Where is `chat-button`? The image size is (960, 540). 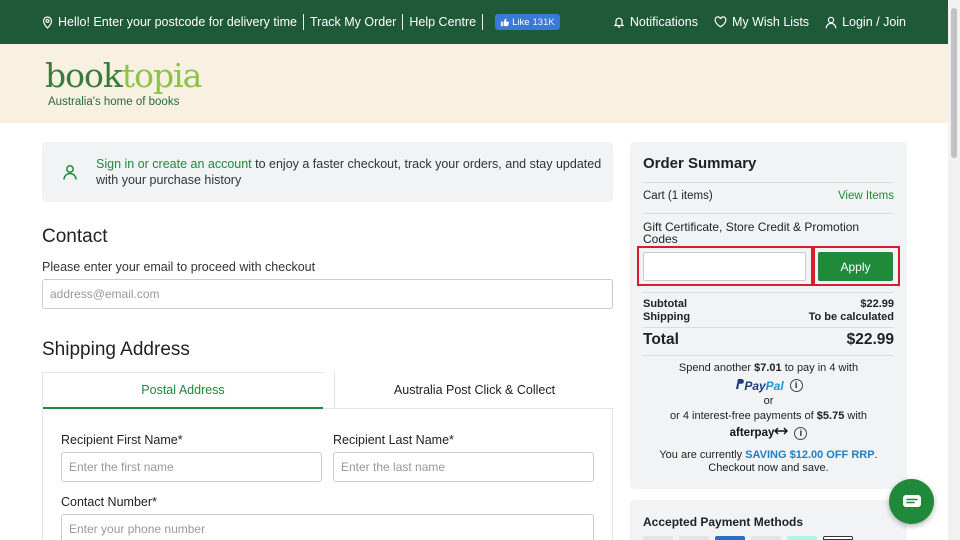
chat-button is located at coordinates (911, 501).